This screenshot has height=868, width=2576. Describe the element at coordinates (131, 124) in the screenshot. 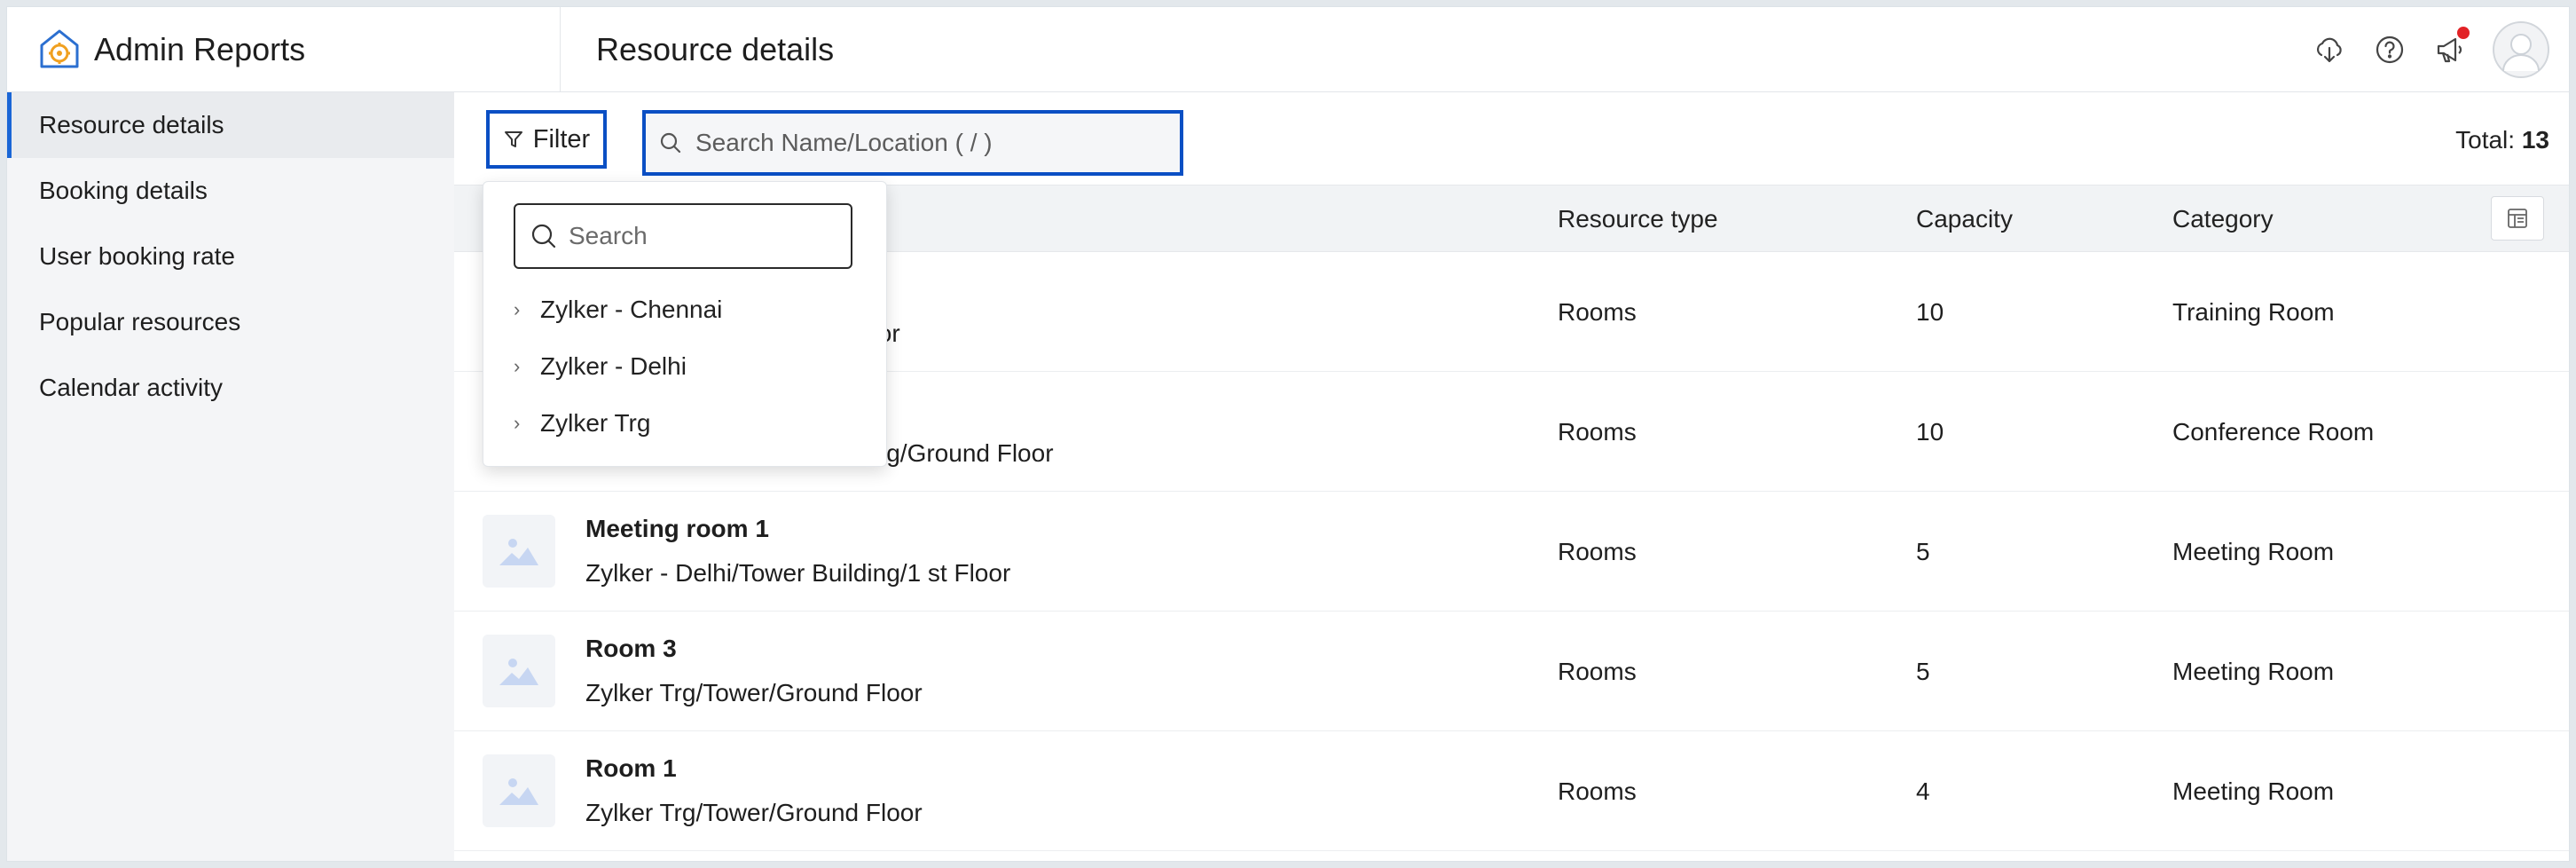

I see `sidebar-item-label: Resource details` at that location.